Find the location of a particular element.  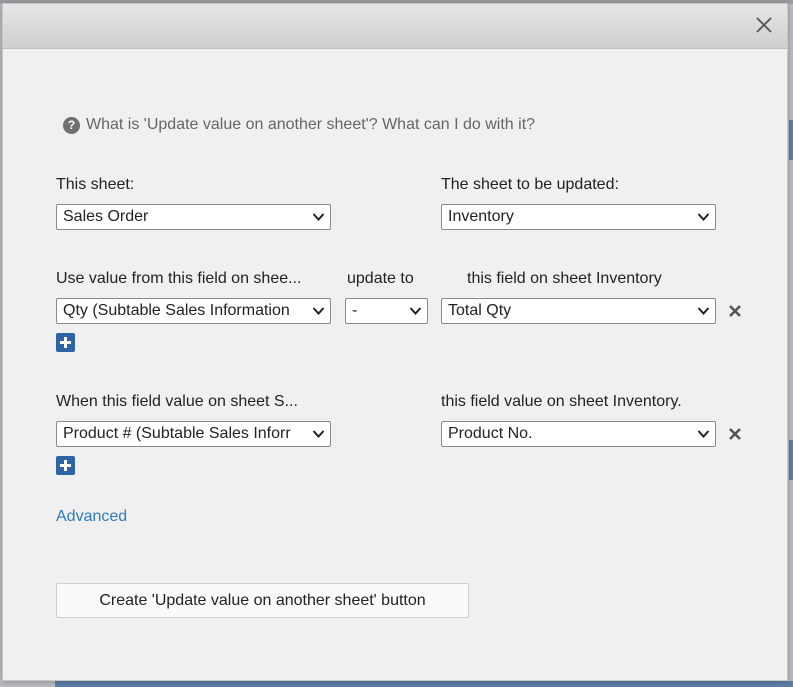

operator-value: - is located at coordinates (355, 310).